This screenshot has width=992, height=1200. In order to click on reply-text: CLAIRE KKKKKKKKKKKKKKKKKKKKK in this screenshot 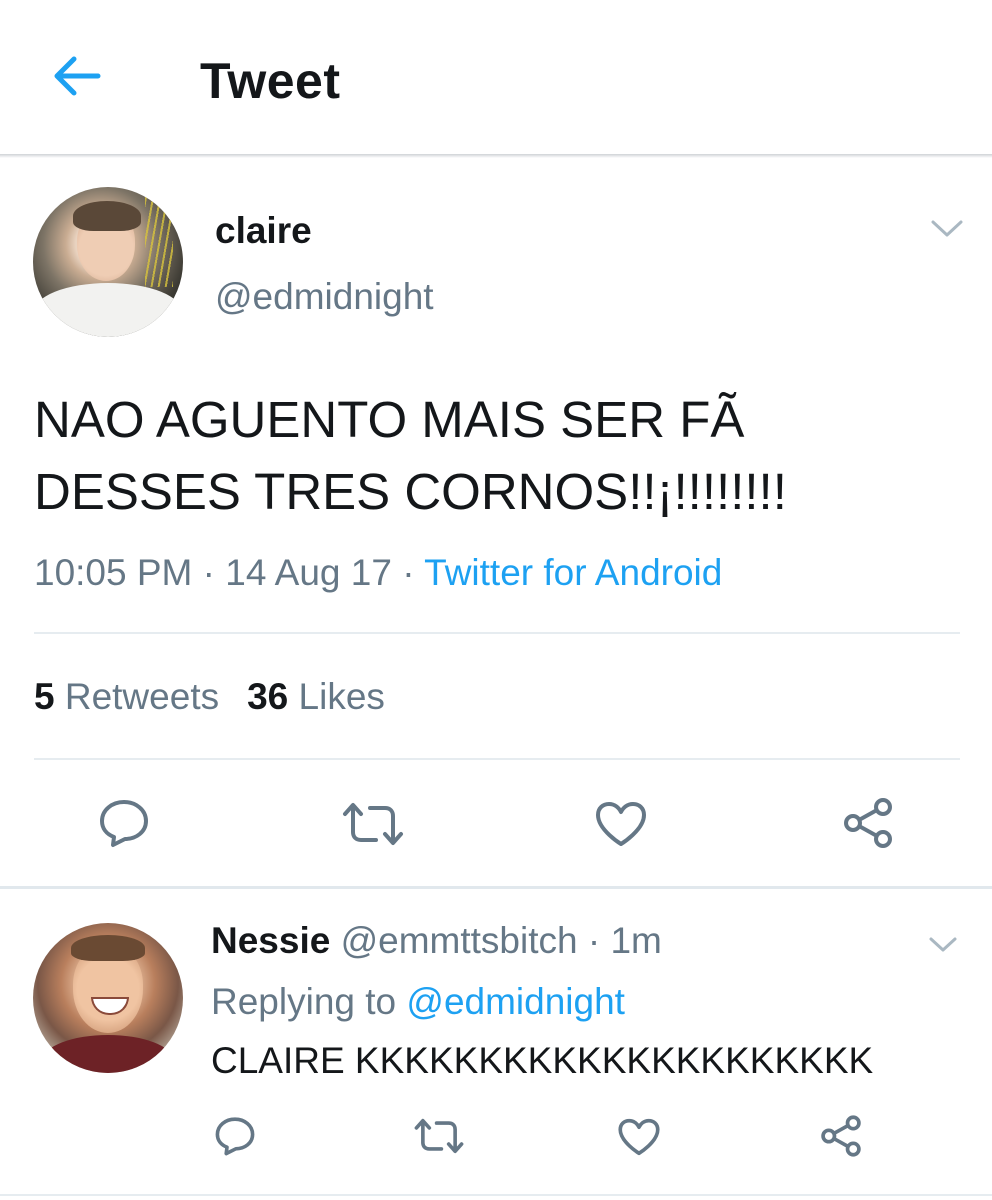, I will do `click(542, 1060)`.